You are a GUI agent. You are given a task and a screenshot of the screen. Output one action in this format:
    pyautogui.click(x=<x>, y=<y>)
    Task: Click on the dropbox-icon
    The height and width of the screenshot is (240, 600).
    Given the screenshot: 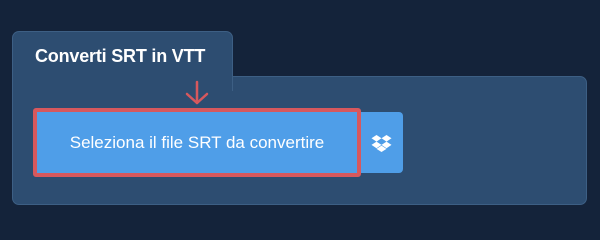 What is the action you would take?
    pyautogui.click(x=381, y=143)
    